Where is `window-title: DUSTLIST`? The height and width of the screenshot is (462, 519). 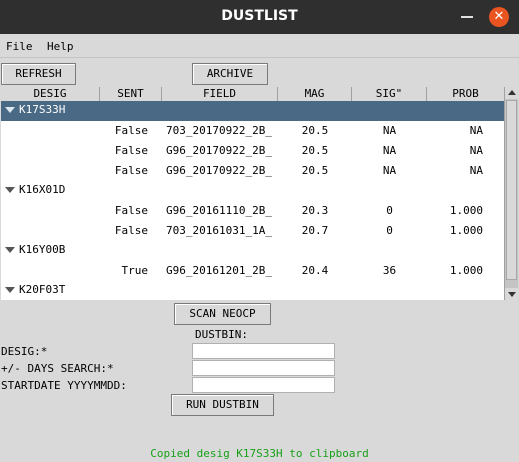
window-title: DUSTLIST is located at coordinates (259, 16).